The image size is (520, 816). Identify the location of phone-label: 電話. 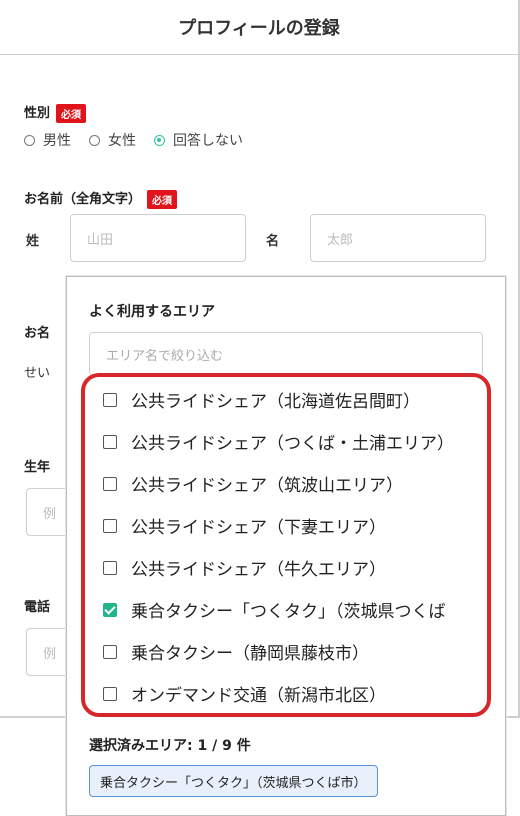
(37, 607).